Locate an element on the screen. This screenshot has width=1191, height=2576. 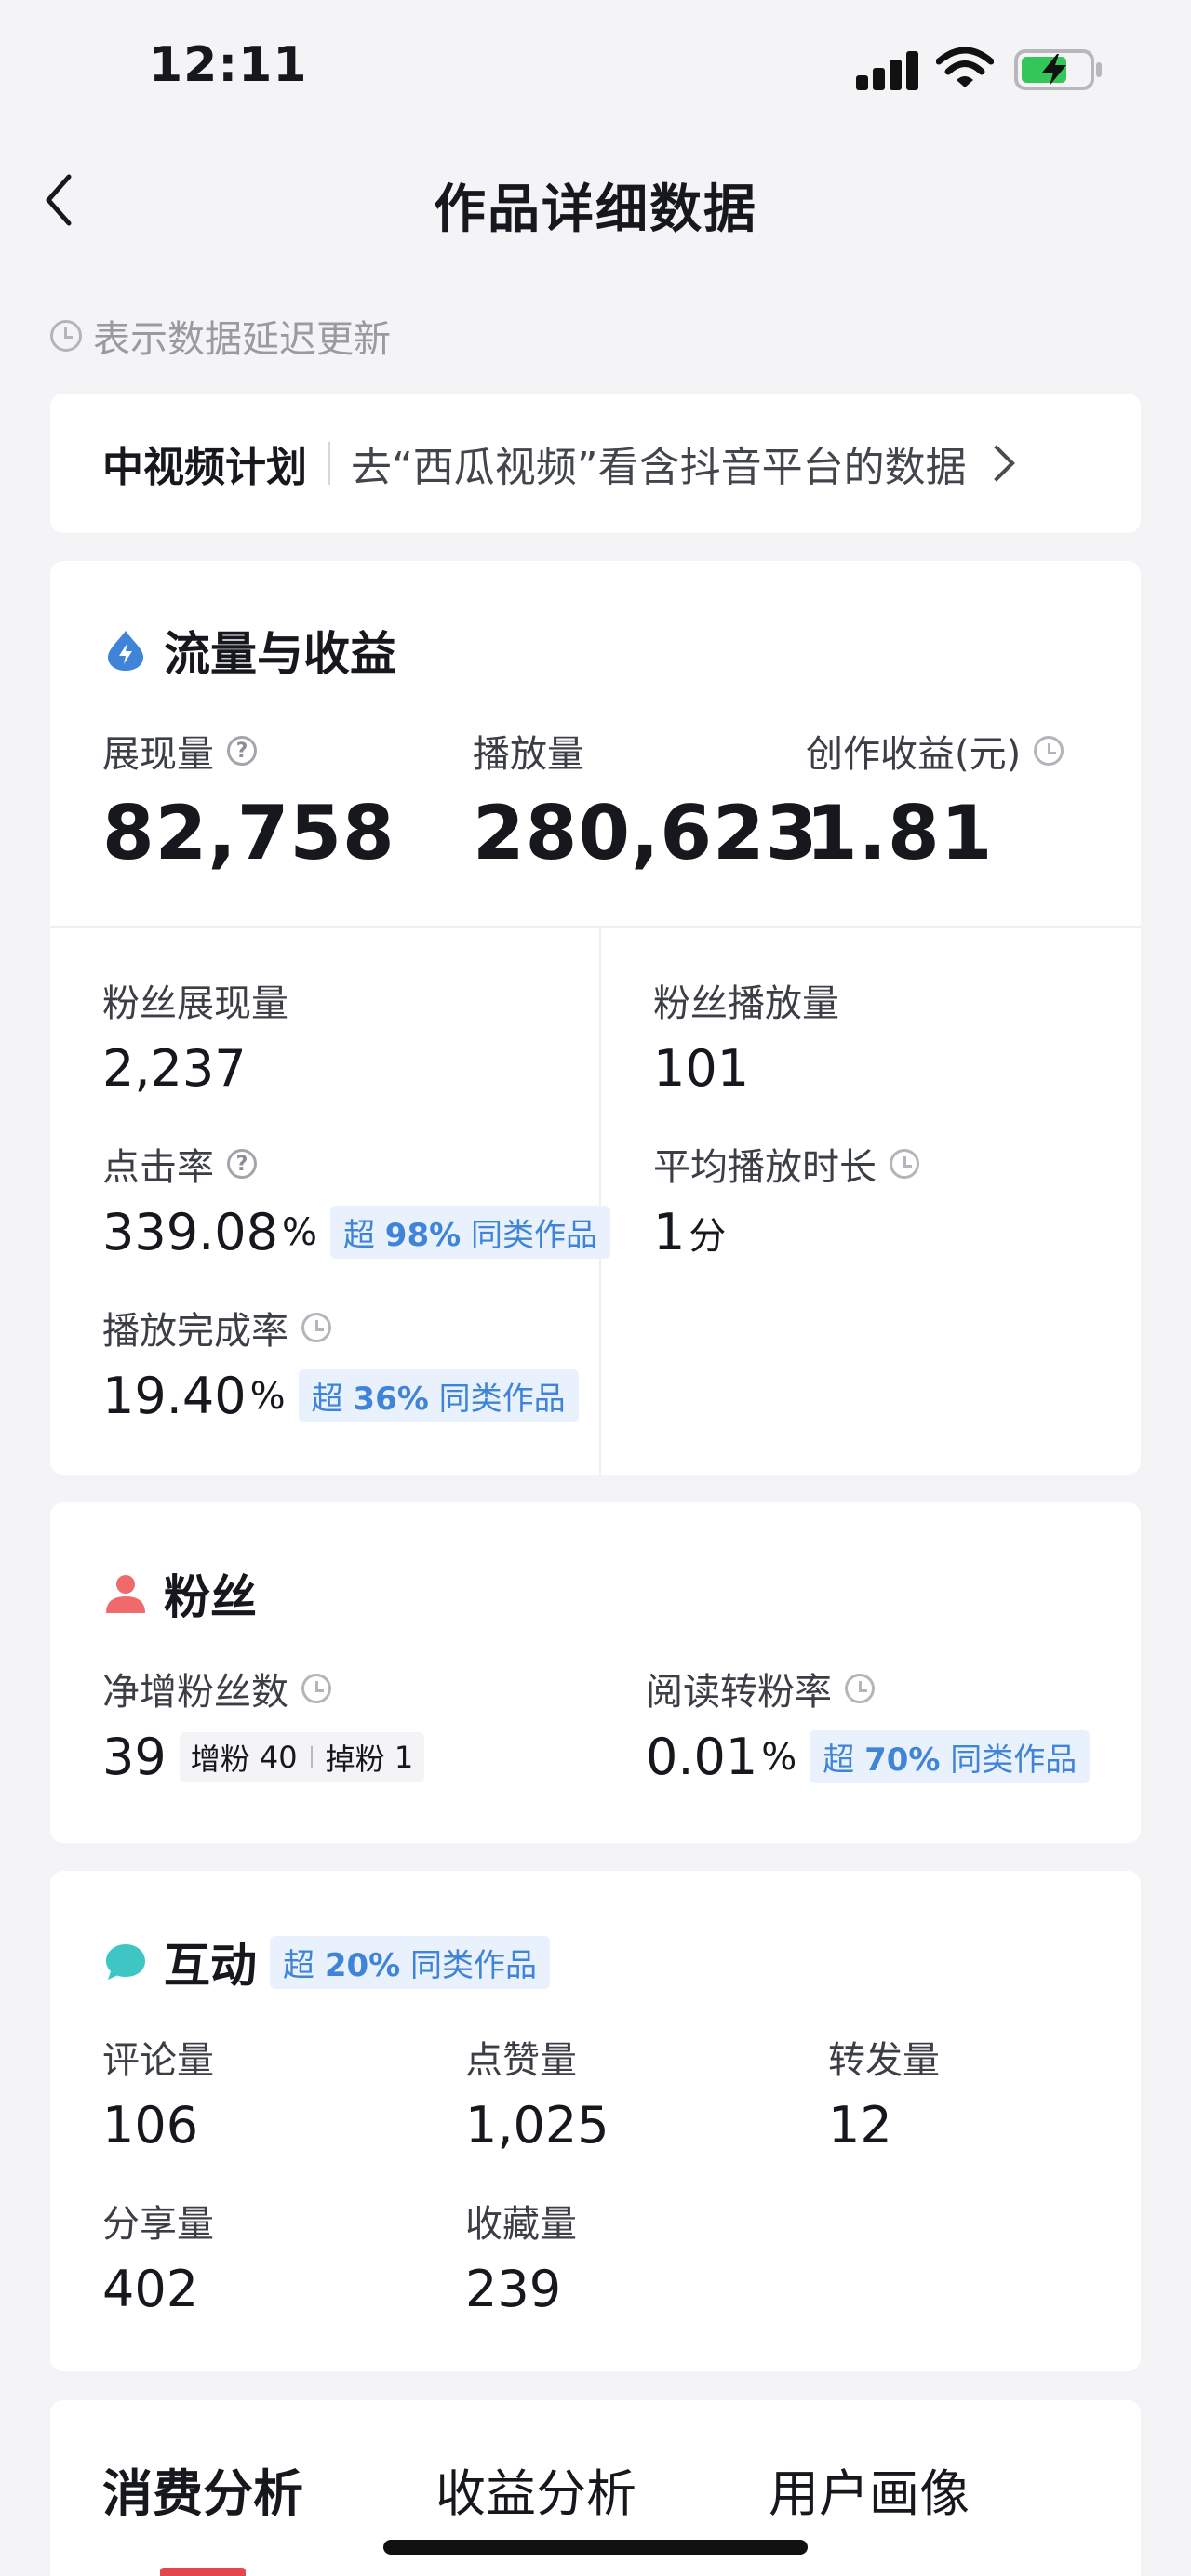
xigua-banner: 中视频计划 去“西瓜视频”看含抖音平台的数据 is located at coordinates (595, 463).